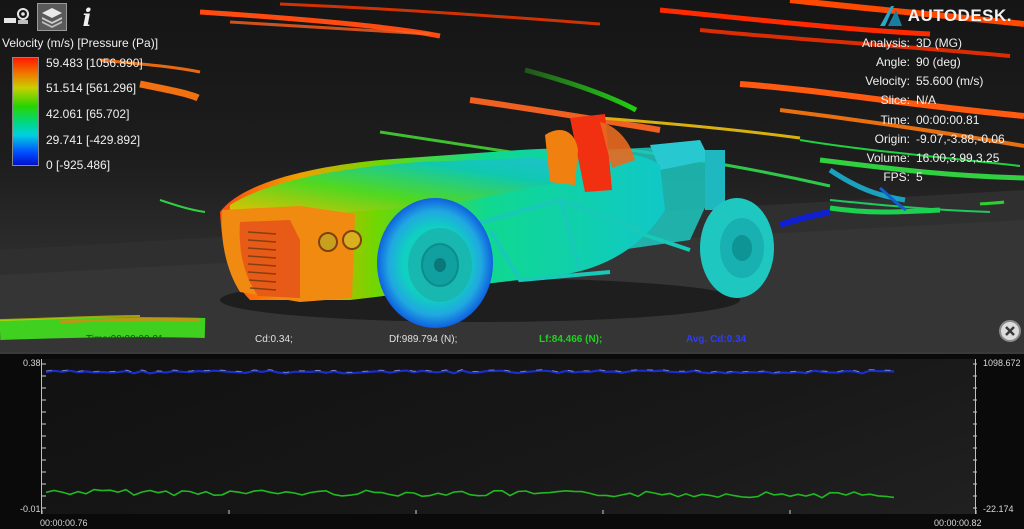 The width and height of the screenshot is (1024, 529). I want to click on info-value: 5, so click(919, 177).